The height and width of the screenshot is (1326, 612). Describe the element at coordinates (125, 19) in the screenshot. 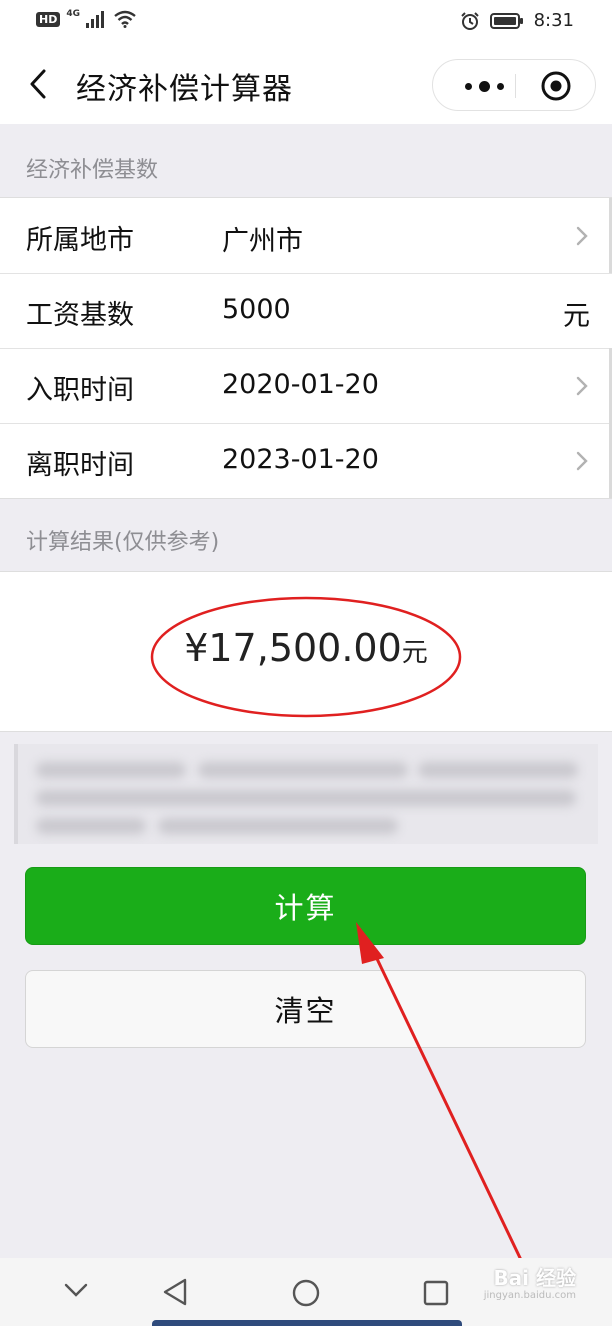

I see `wifi-icon` at that location.